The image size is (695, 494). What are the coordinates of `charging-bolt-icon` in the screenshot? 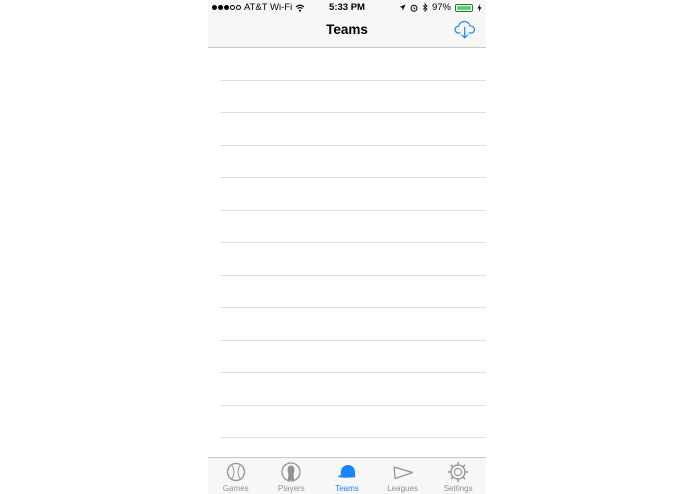 It's located at (479, 7).